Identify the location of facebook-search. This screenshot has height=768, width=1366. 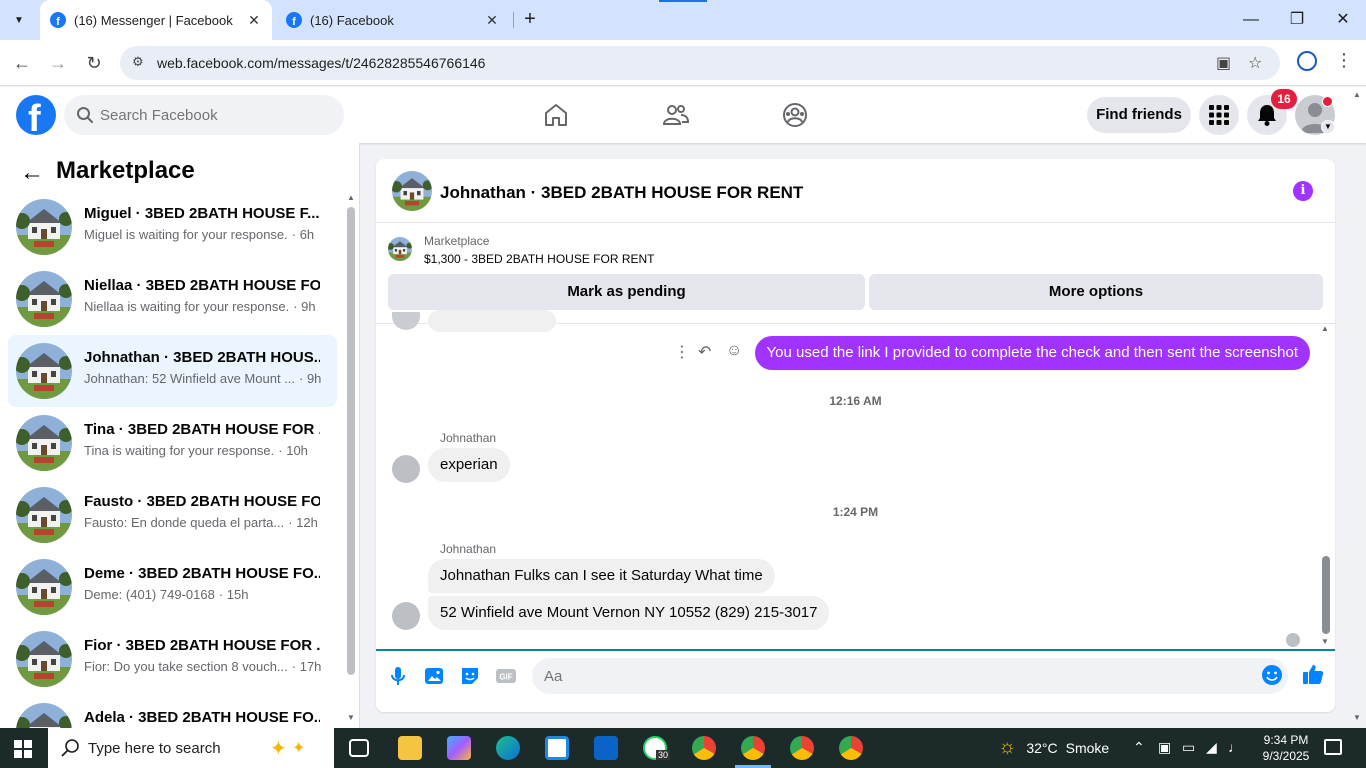
(204, 115).